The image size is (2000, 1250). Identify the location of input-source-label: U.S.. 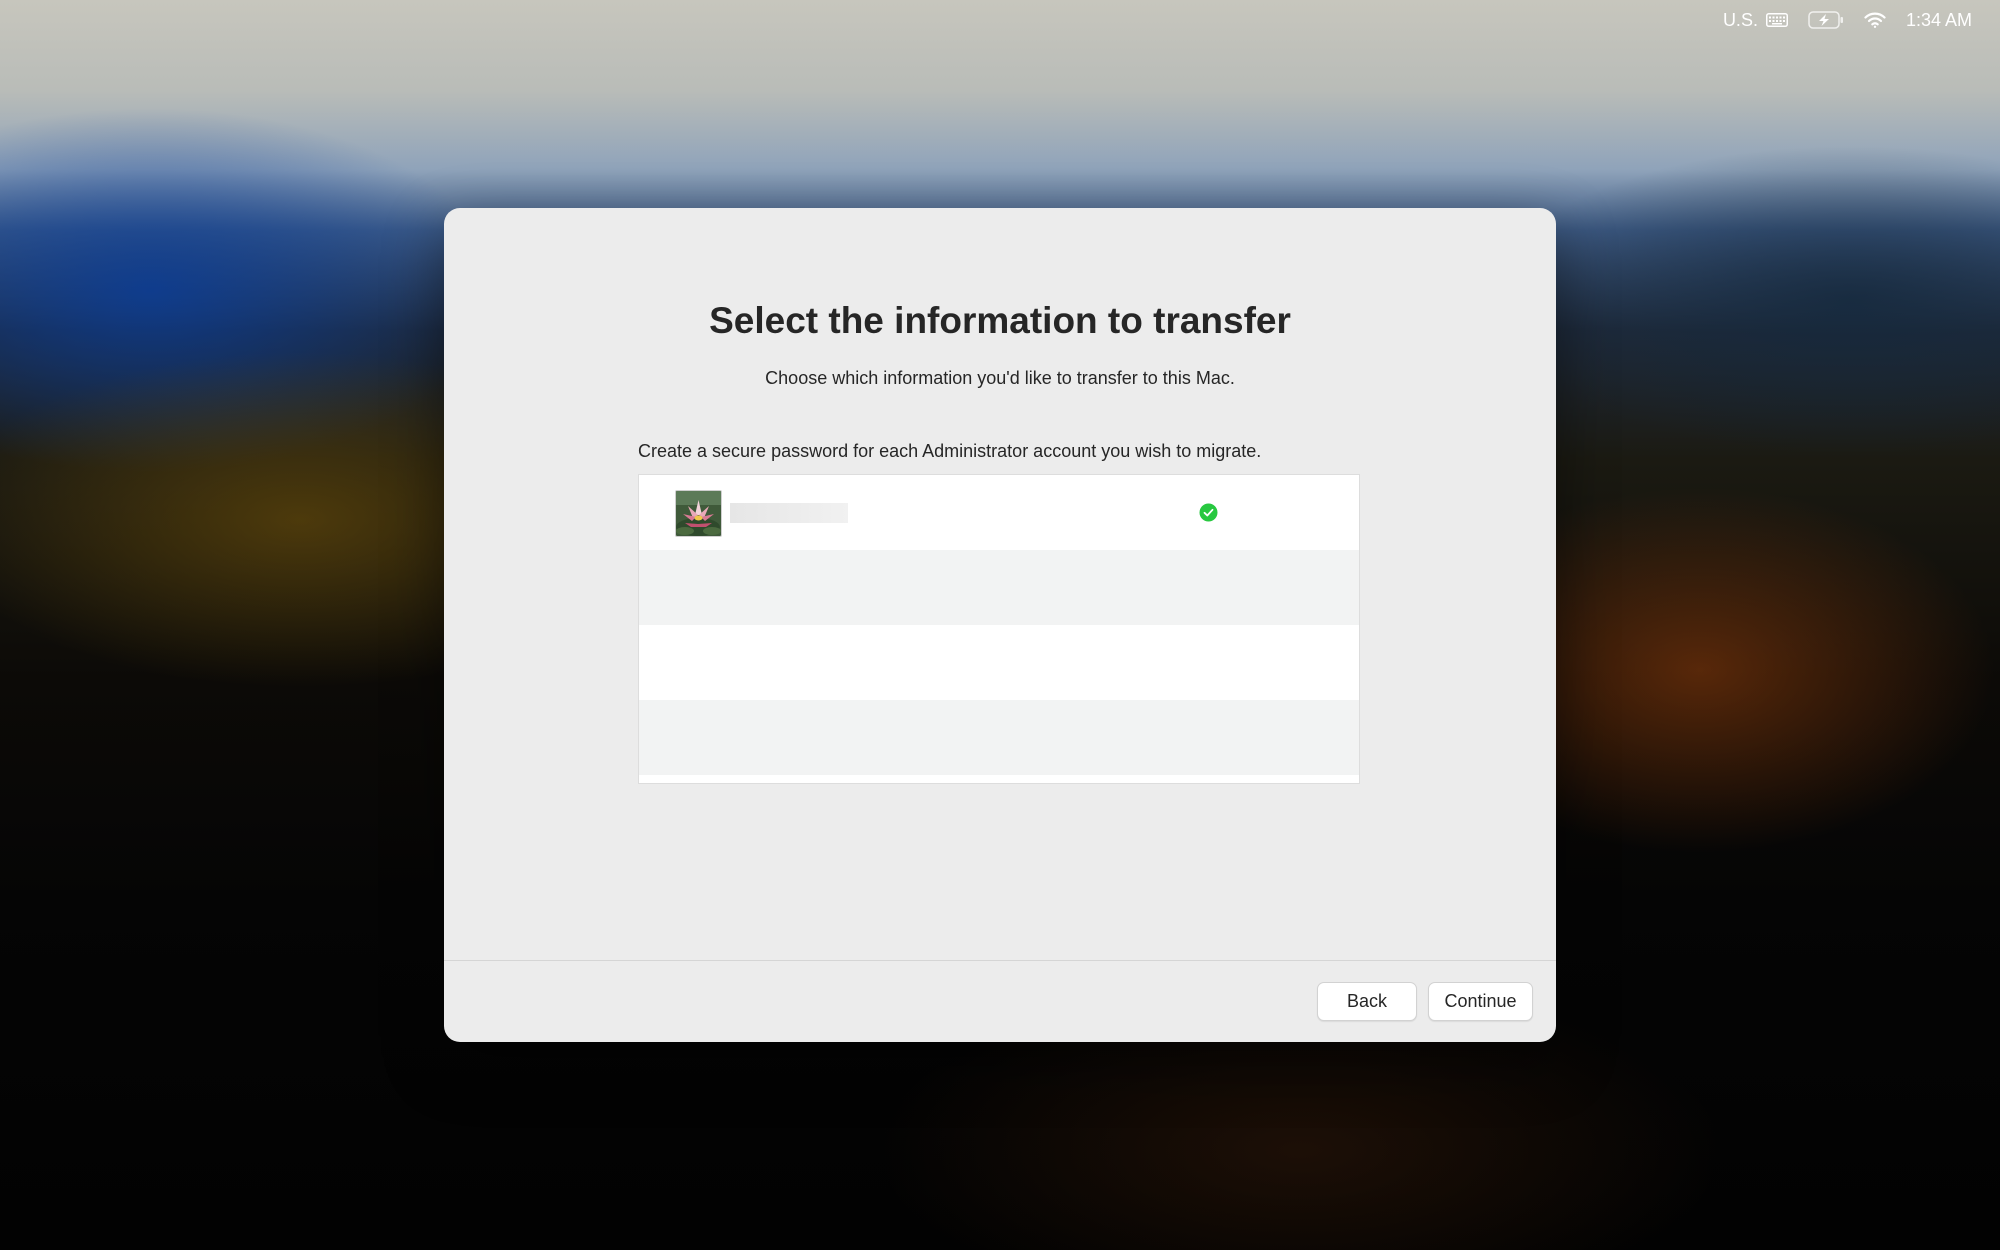
(1740, 19).